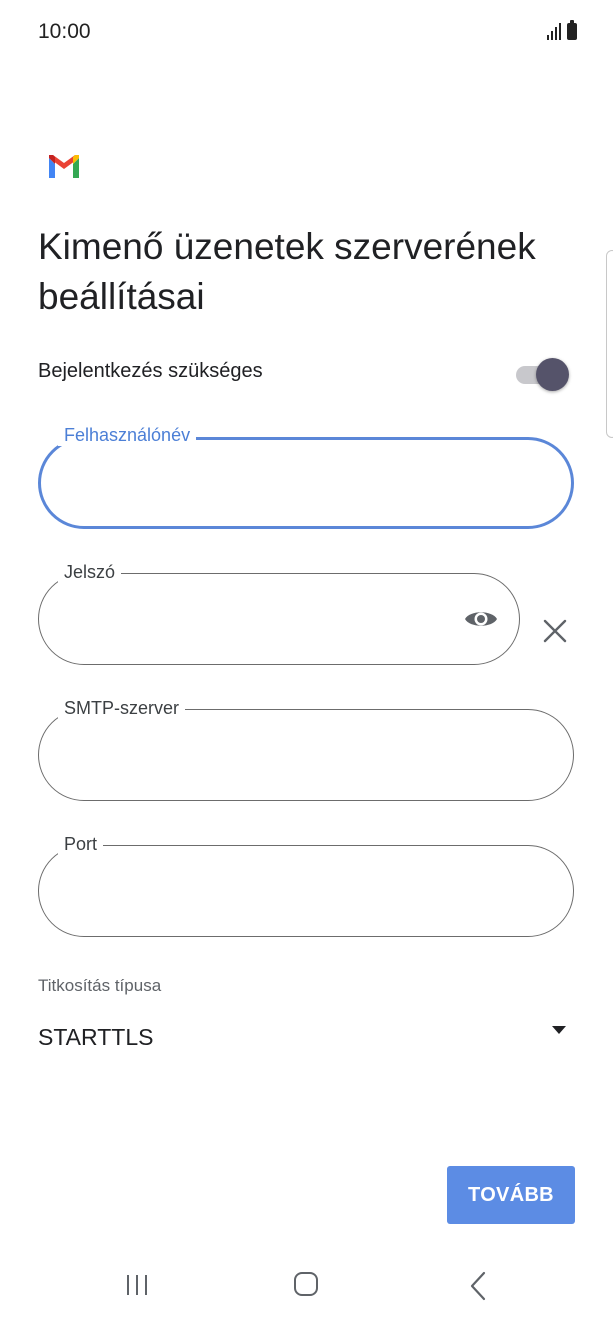 The width and height of the screenshot is (613, 1330). What do you see at coordinates (150, 371) in the screenshot?
I see `login-required-label: Bejelentkezés szükséges` at bounding box center [150, 371].